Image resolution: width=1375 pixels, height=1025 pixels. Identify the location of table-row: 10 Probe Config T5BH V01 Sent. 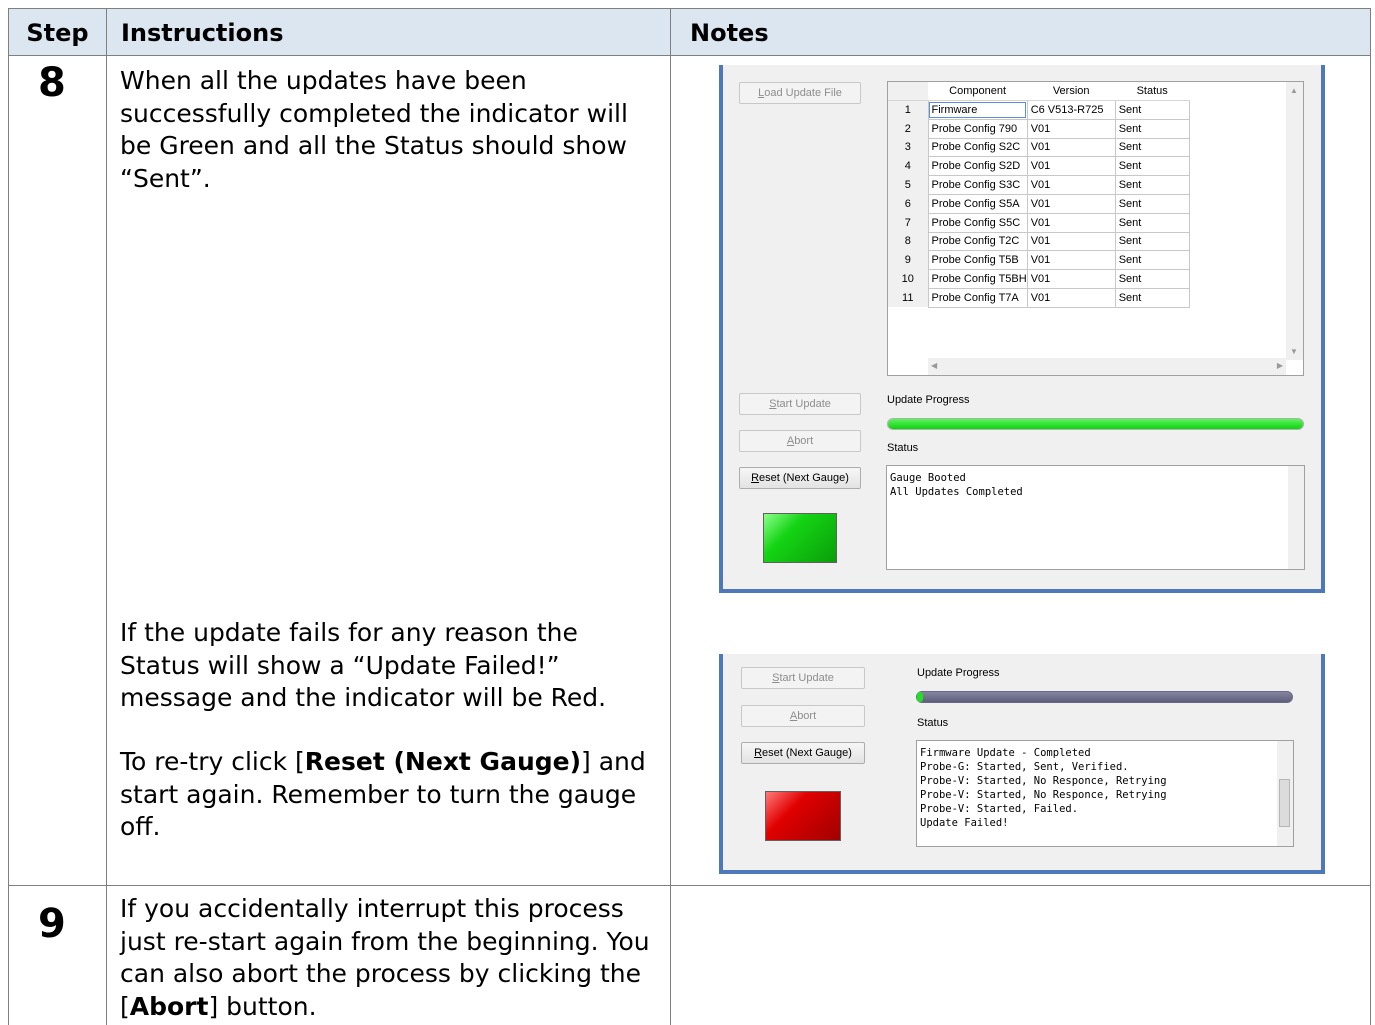
(1039, 279).